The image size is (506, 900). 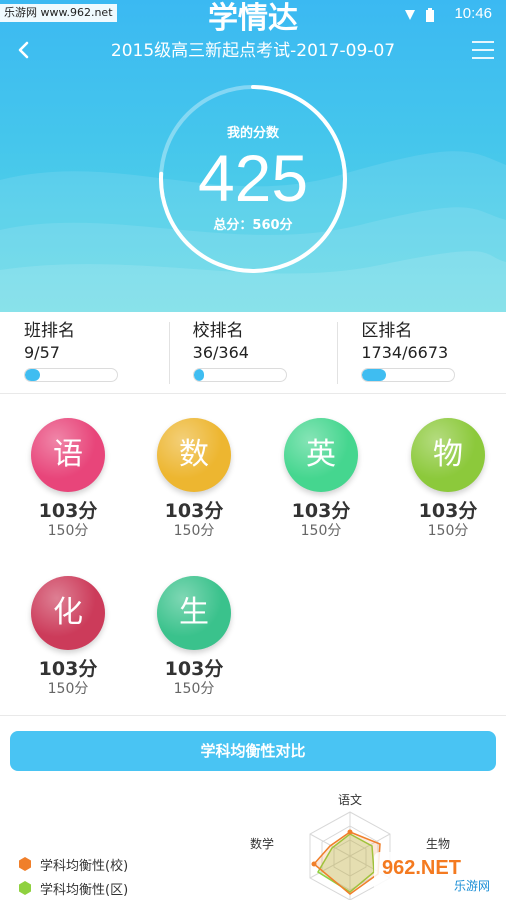 I want to click on watermark-logo: 962.NET 乐游网, so click(x=437, y=874).